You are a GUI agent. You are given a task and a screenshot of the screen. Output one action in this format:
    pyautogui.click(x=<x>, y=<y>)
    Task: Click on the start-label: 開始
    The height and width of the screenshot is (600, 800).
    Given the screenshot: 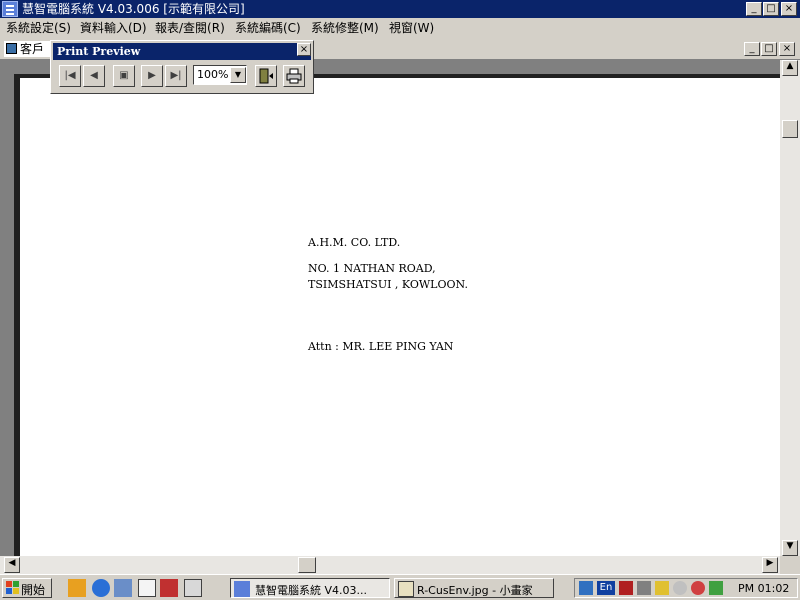 What is the action you would take?
    pyautogui.click(x=33, y=590)
    